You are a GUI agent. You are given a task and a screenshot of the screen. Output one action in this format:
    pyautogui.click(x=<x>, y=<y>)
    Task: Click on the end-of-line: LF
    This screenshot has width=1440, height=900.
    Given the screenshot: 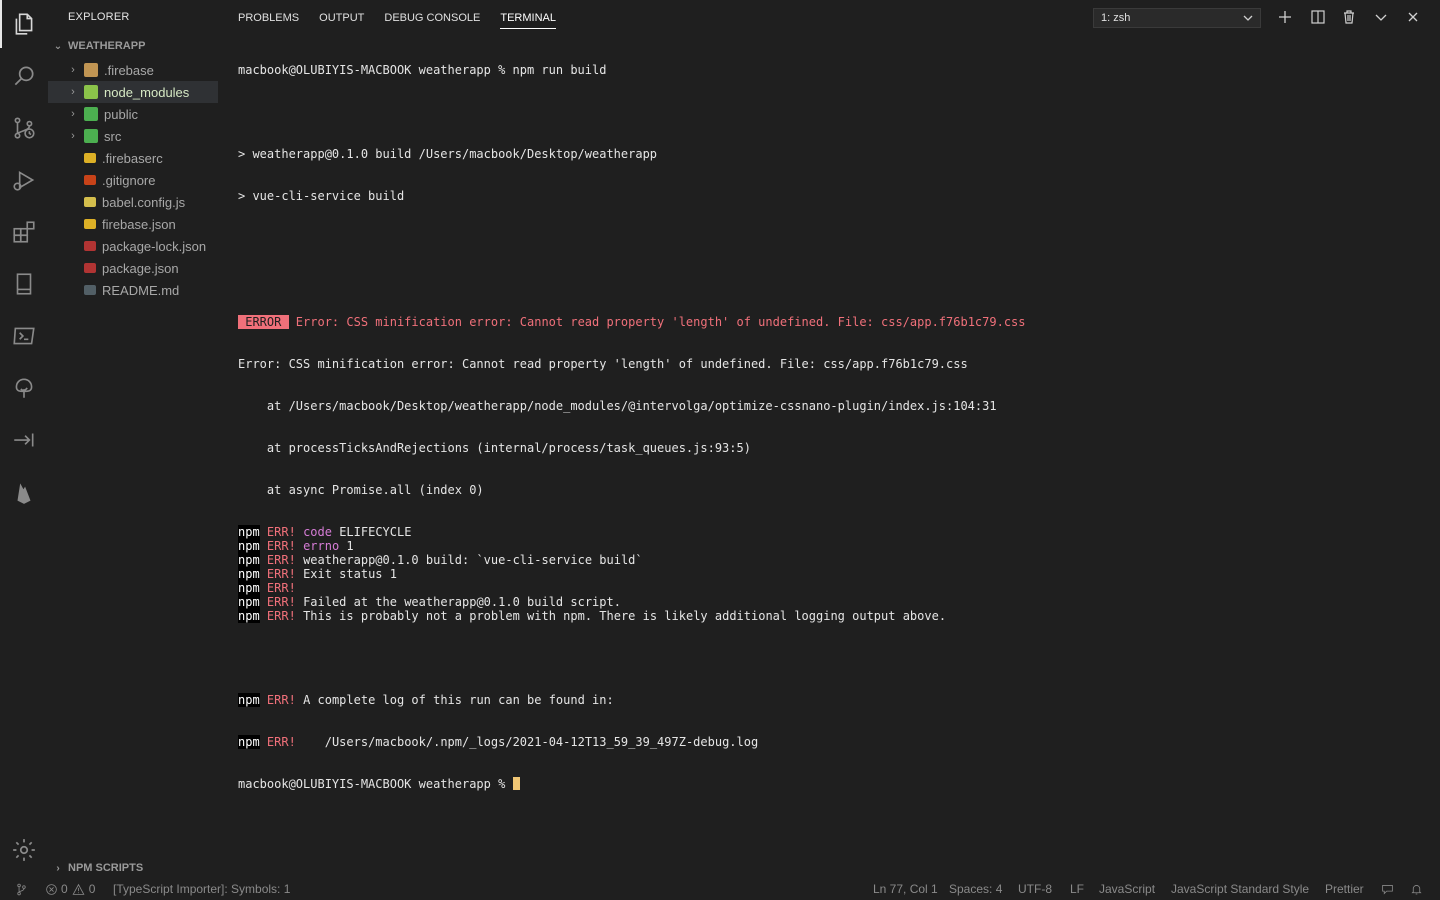 What is the action you would take?
    pyautogui.click(x=1077, y=889)
    